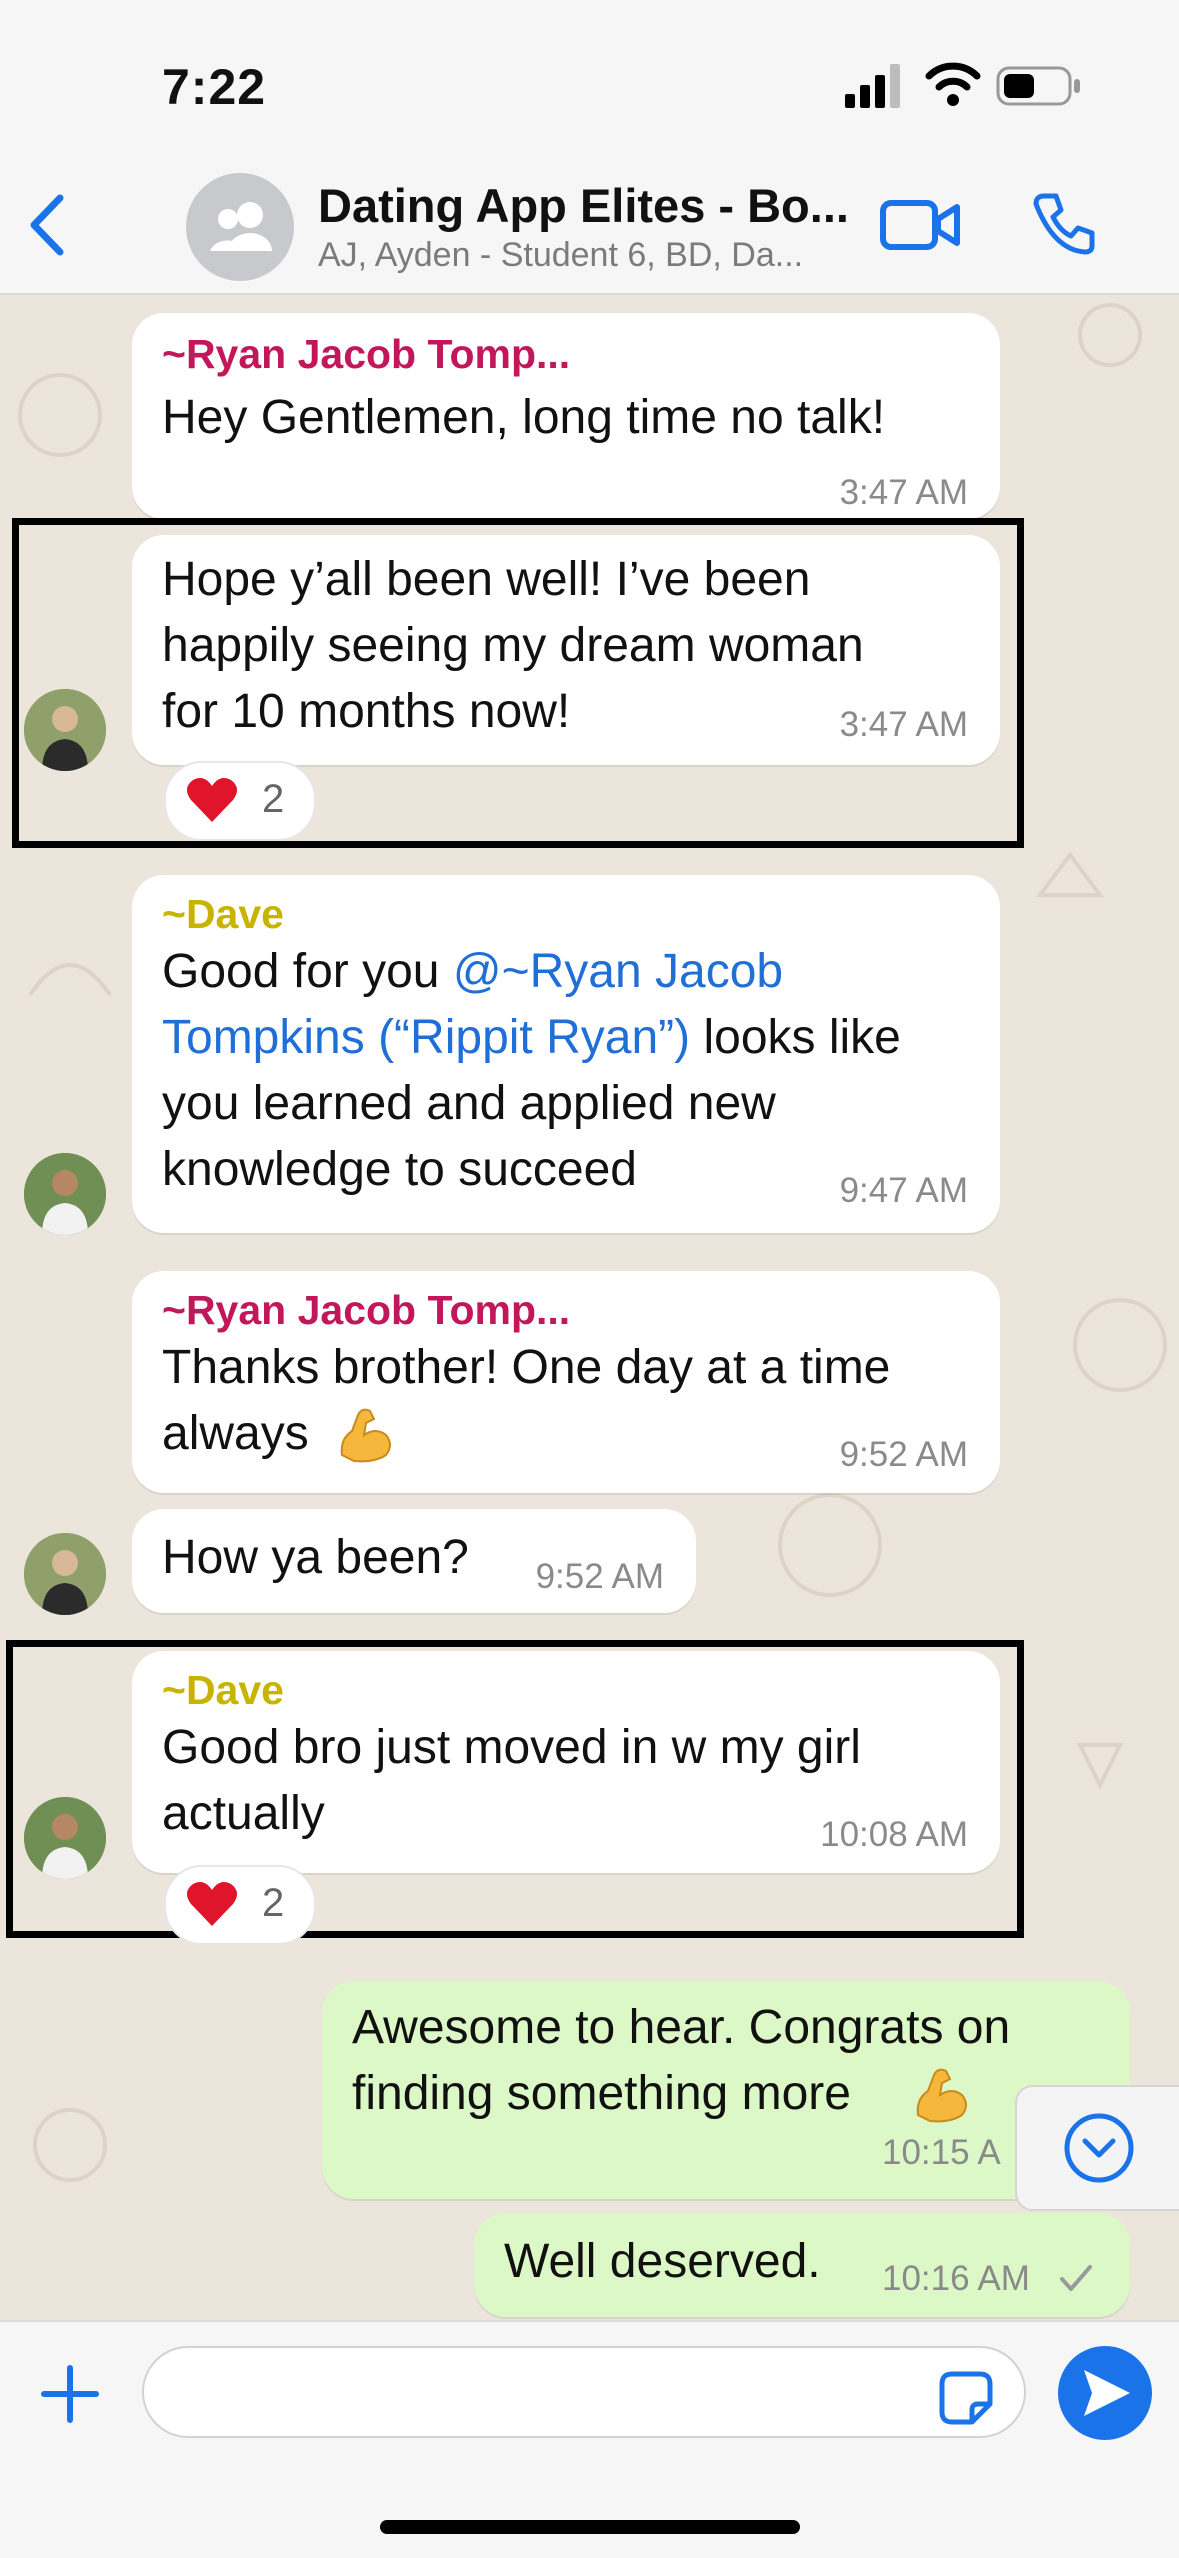  What do you see at coordinates (513, 645) in the screenshot?
I see `message-text-line: happily seeing my dream woman` at bounding box center [513, 645].